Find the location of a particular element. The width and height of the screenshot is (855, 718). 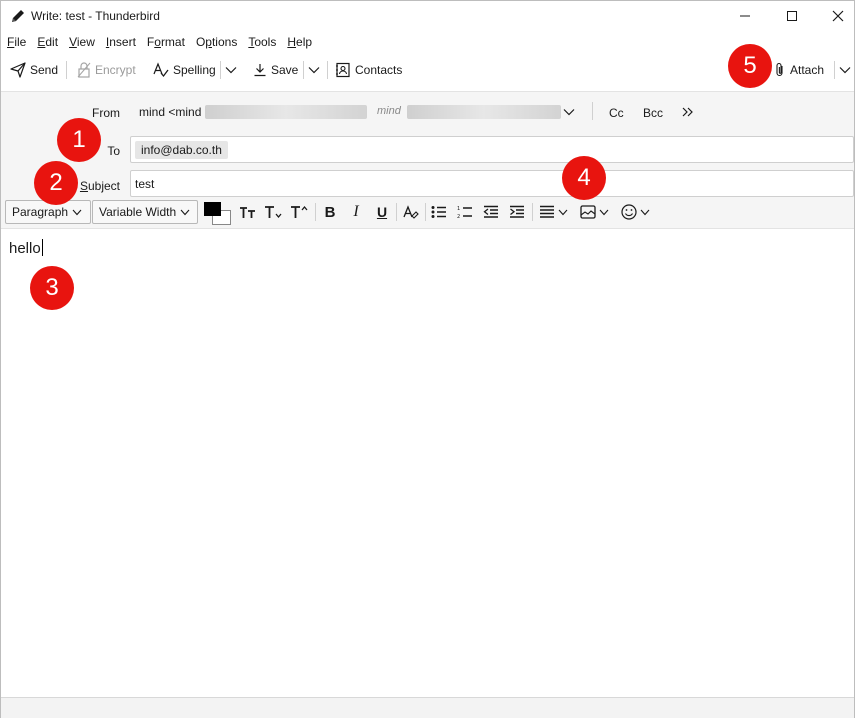

from-selector: mind <mind mind is located at coordinates (356, 111).